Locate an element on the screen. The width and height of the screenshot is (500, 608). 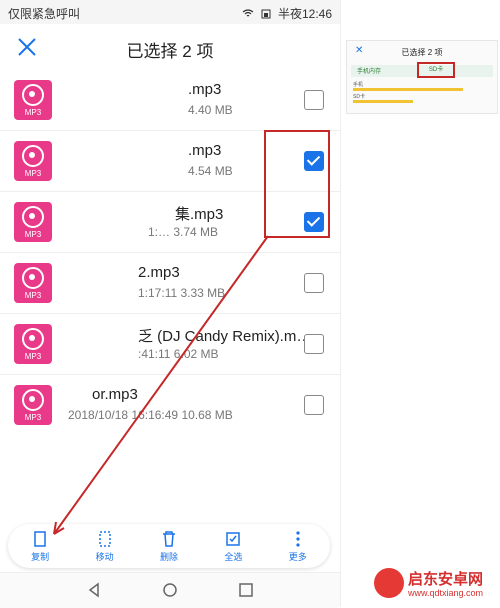
thumbnail-tab-phone: 手机内存 is located at coordinates (369, 72).